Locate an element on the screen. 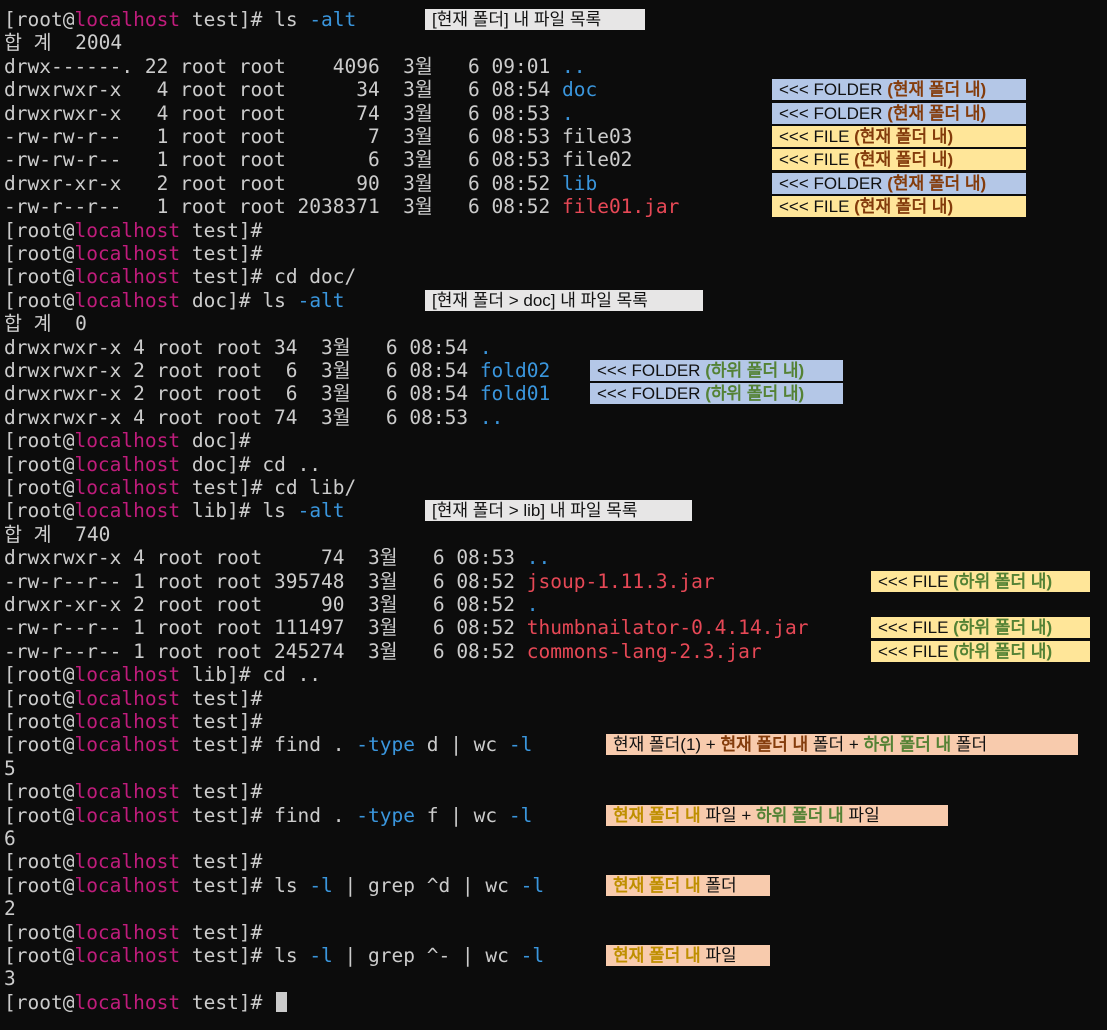 Image resolution: width=1107 pixels, height=1030 pixels. listing-line: drwxrwxr-x 4 root root 34 3월 6 08:54 doc is located at coordinates (300, 89).